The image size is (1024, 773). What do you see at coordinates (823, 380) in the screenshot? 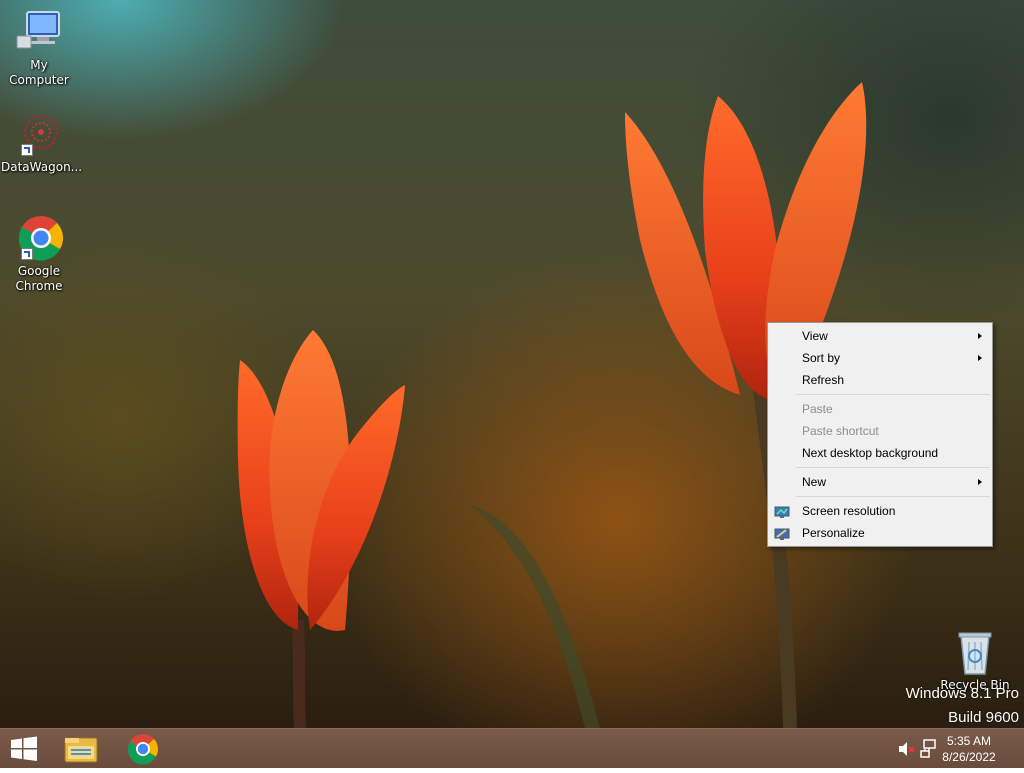
I see `menu-item-label: Refresh` at bounding box center [823, 380].